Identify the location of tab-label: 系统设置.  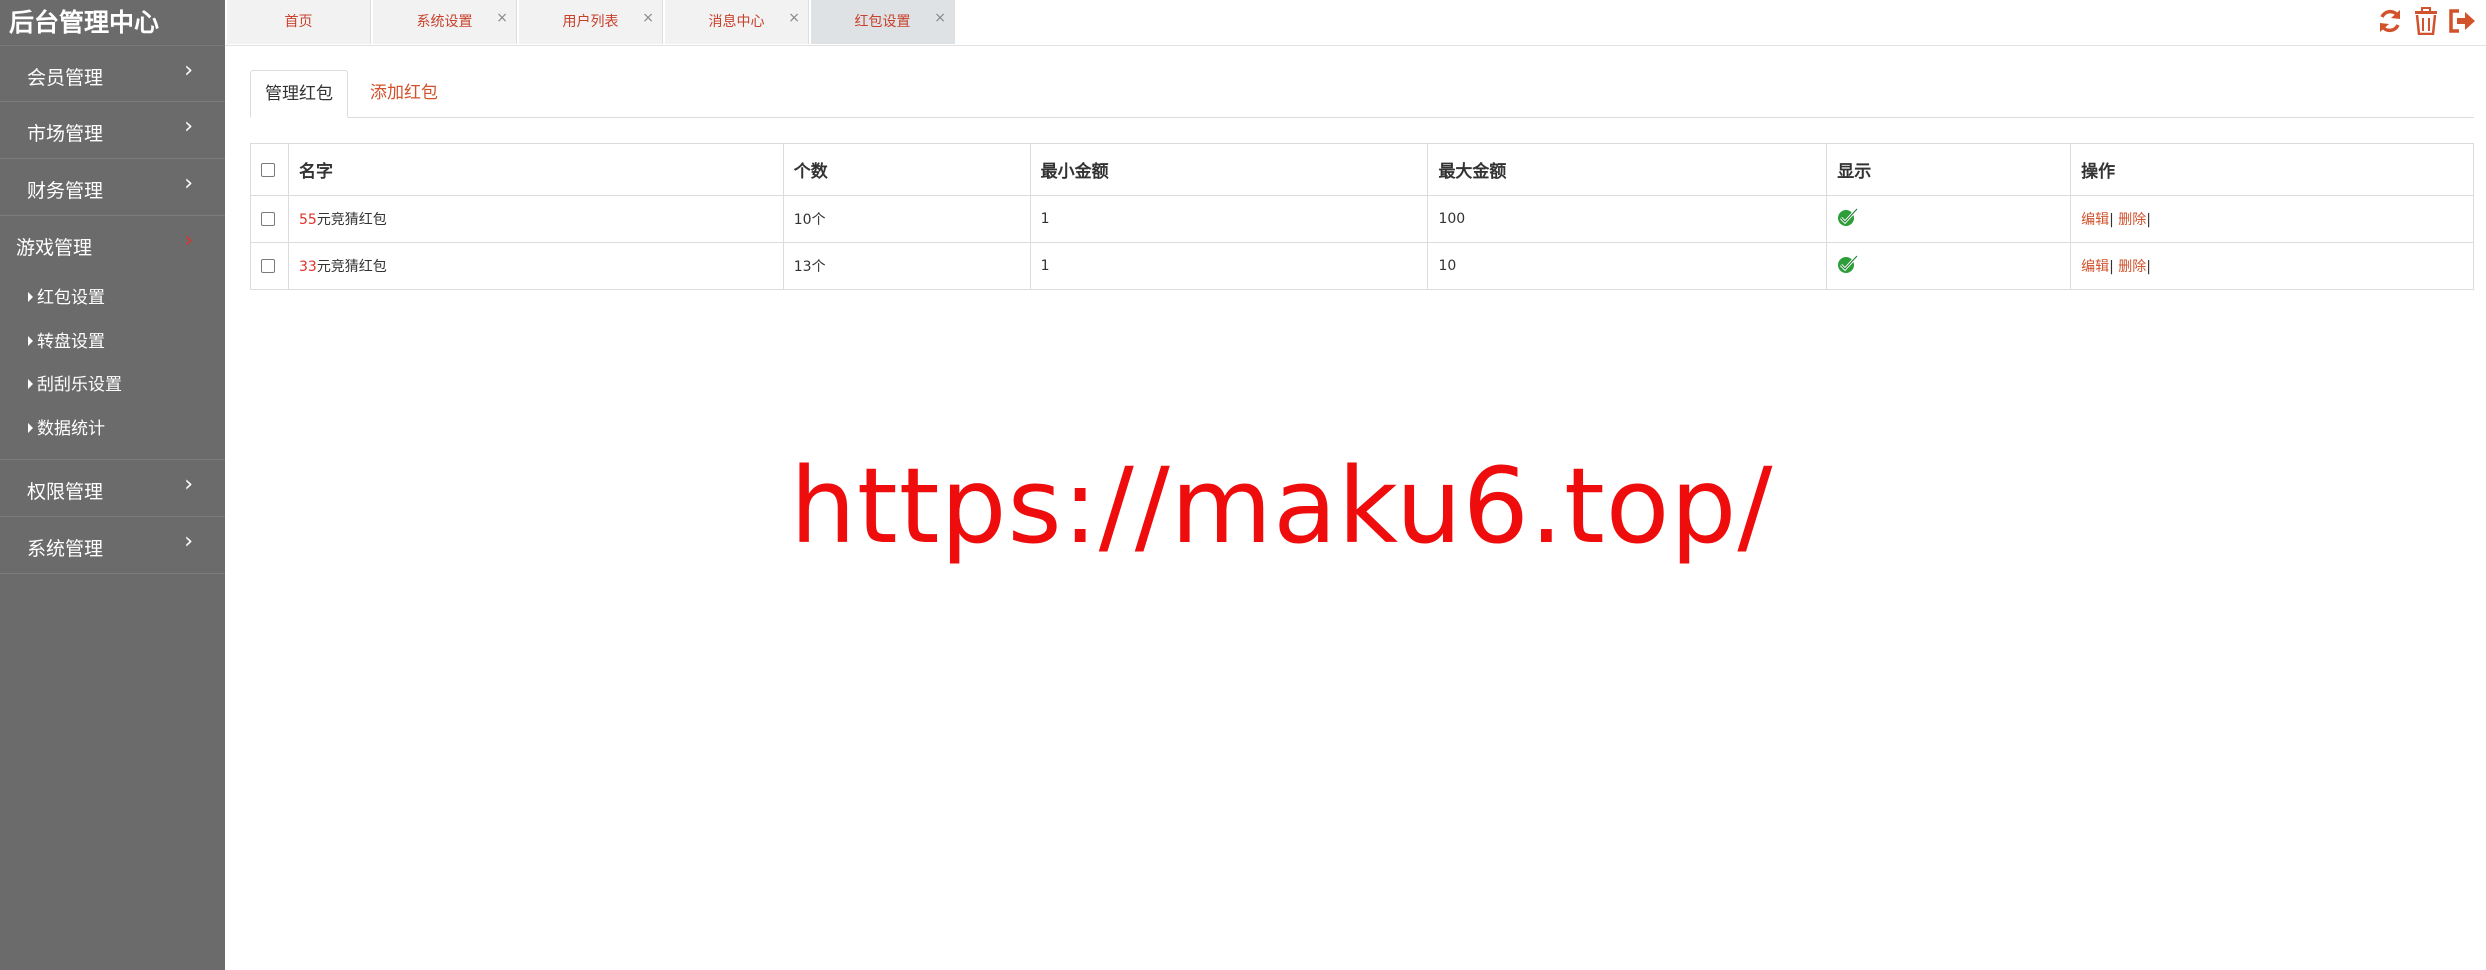
(444, 22).